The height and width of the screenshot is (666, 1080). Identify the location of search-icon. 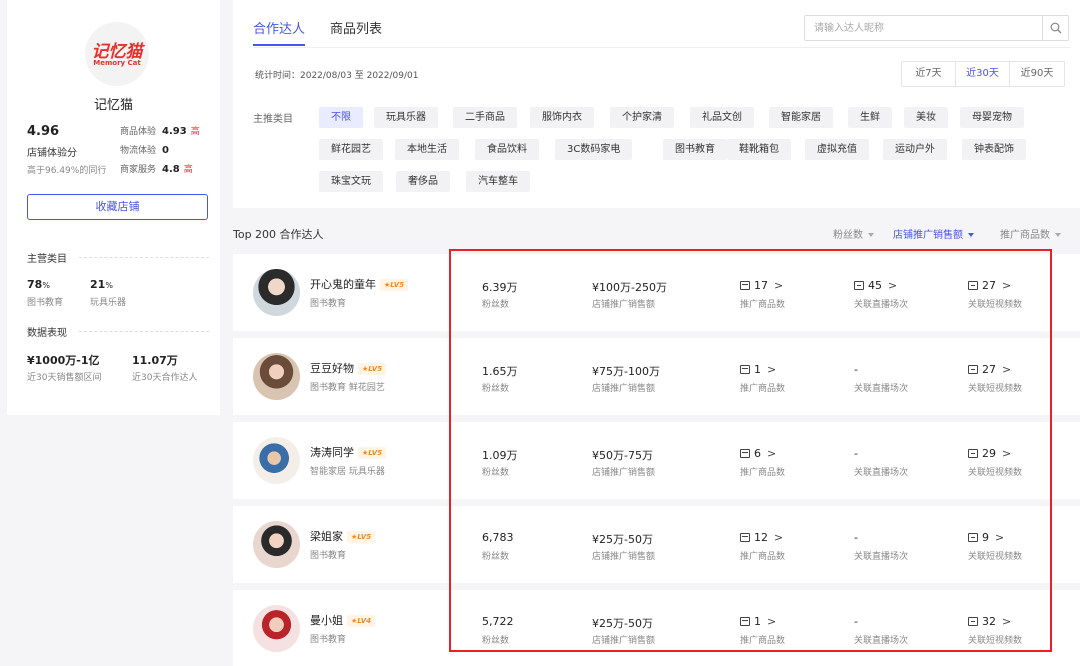
(1055, 28).